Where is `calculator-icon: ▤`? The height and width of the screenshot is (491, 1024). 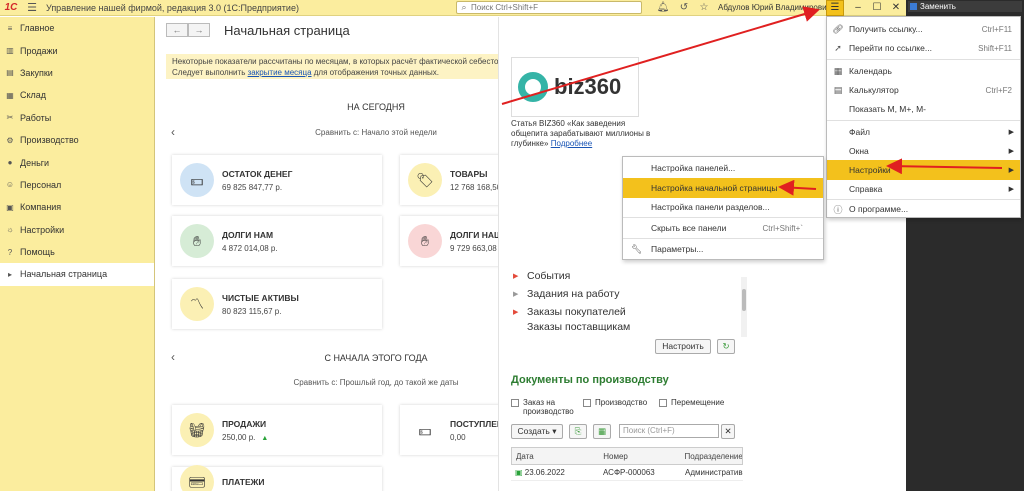
calculator-icon: ▤ is located at coordinates (838, 89).